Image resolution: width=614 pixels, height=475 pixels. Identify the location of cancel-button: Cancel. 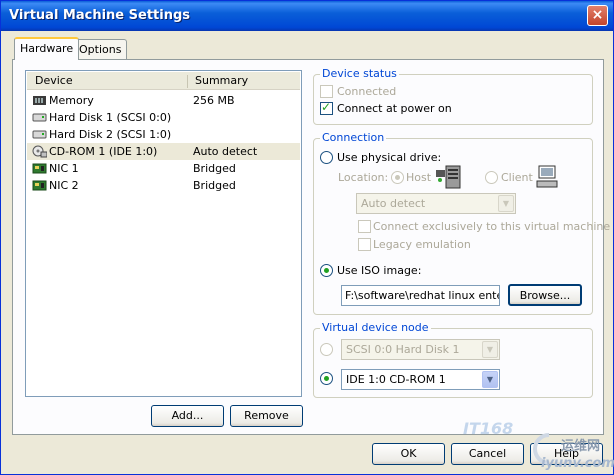
(487, 454).